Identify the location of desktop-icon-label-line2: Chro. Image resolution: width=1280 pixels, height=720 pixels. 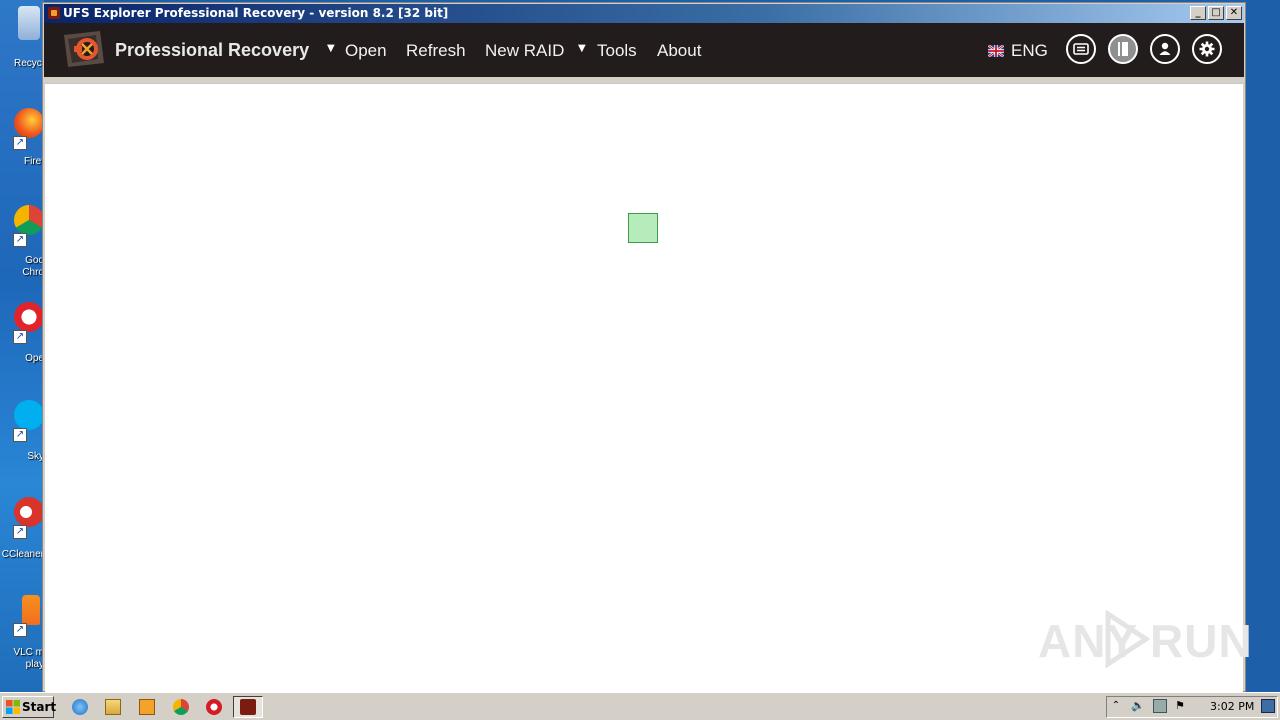
(33, 272).